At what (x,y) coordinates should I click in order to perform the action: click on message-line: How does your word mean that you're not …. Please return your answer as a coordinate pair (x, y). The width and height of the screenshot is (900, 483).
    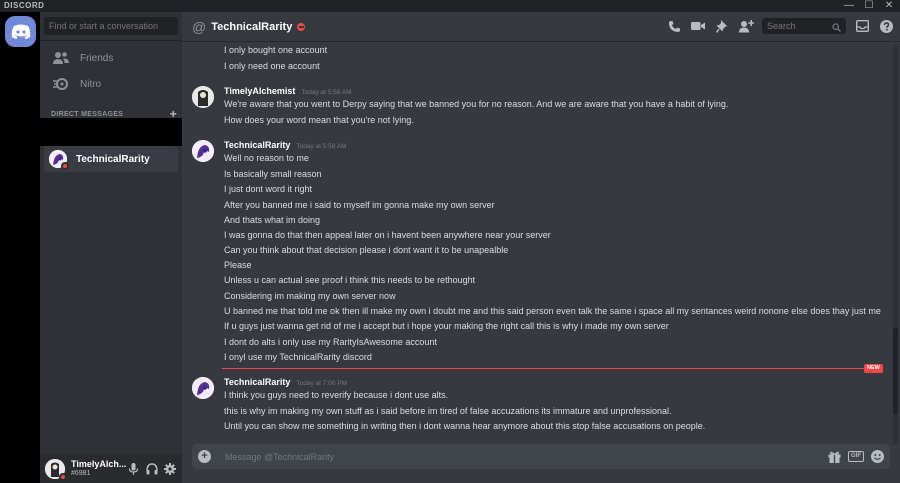
    Looking at the image, I should click on (319, 120).